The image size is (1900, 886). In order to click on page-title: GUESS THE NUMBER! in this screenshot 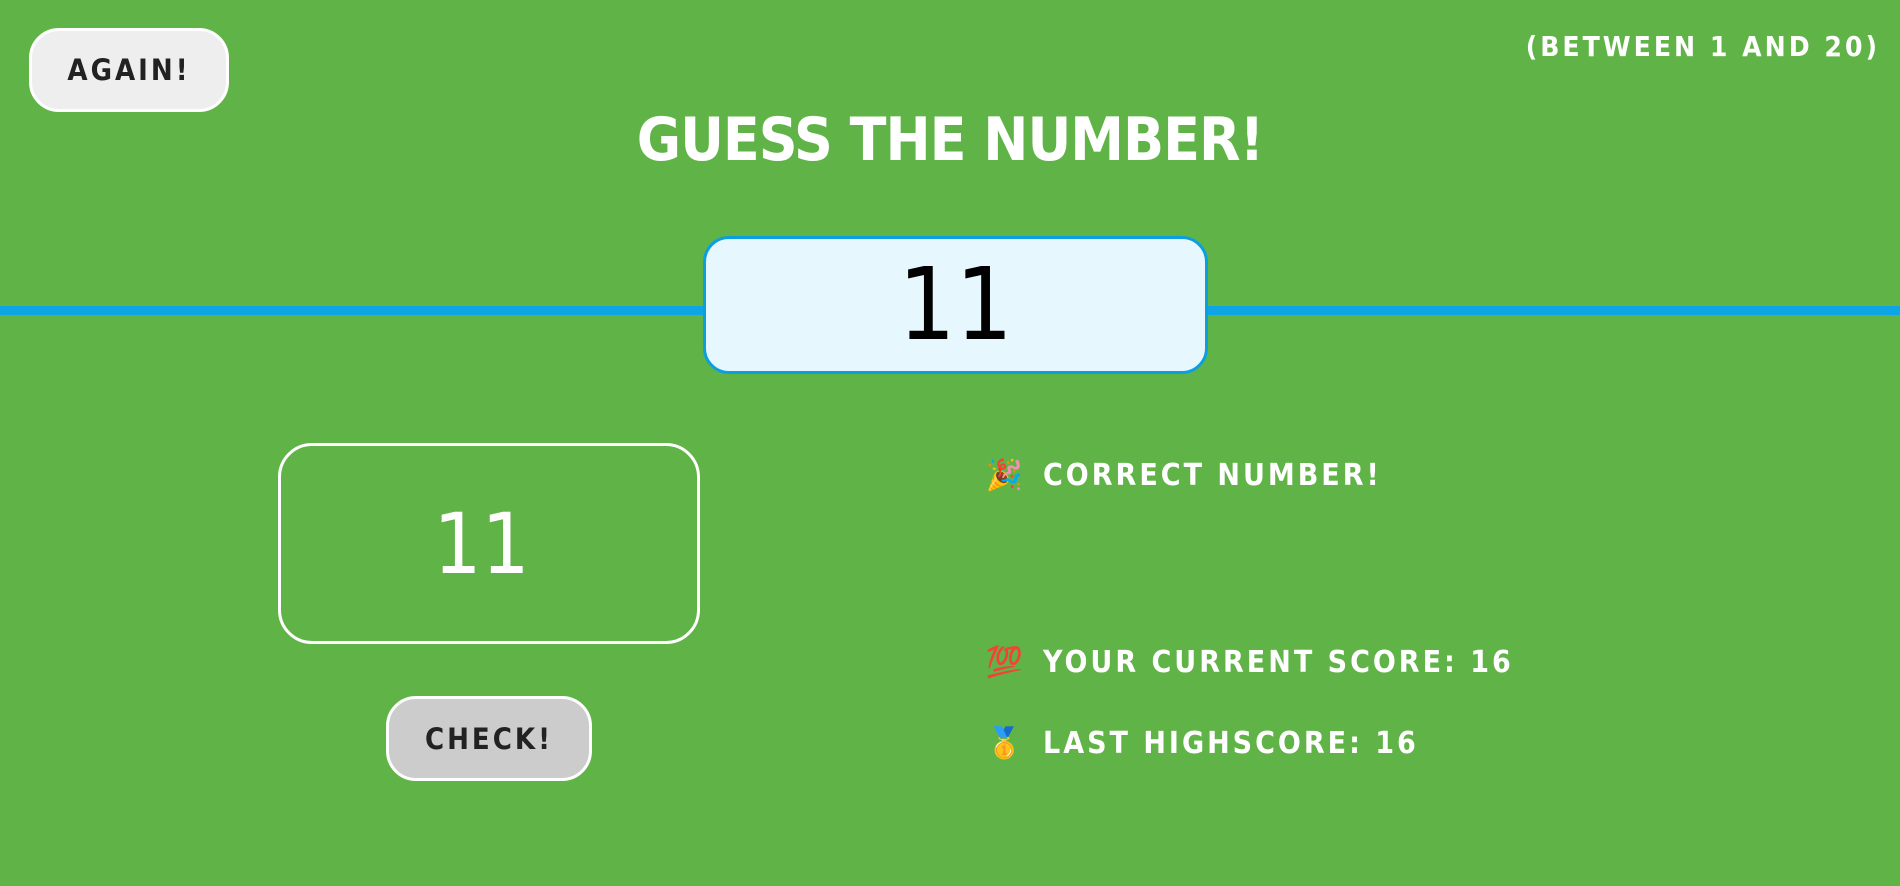, I will do `click(950, 140)`.